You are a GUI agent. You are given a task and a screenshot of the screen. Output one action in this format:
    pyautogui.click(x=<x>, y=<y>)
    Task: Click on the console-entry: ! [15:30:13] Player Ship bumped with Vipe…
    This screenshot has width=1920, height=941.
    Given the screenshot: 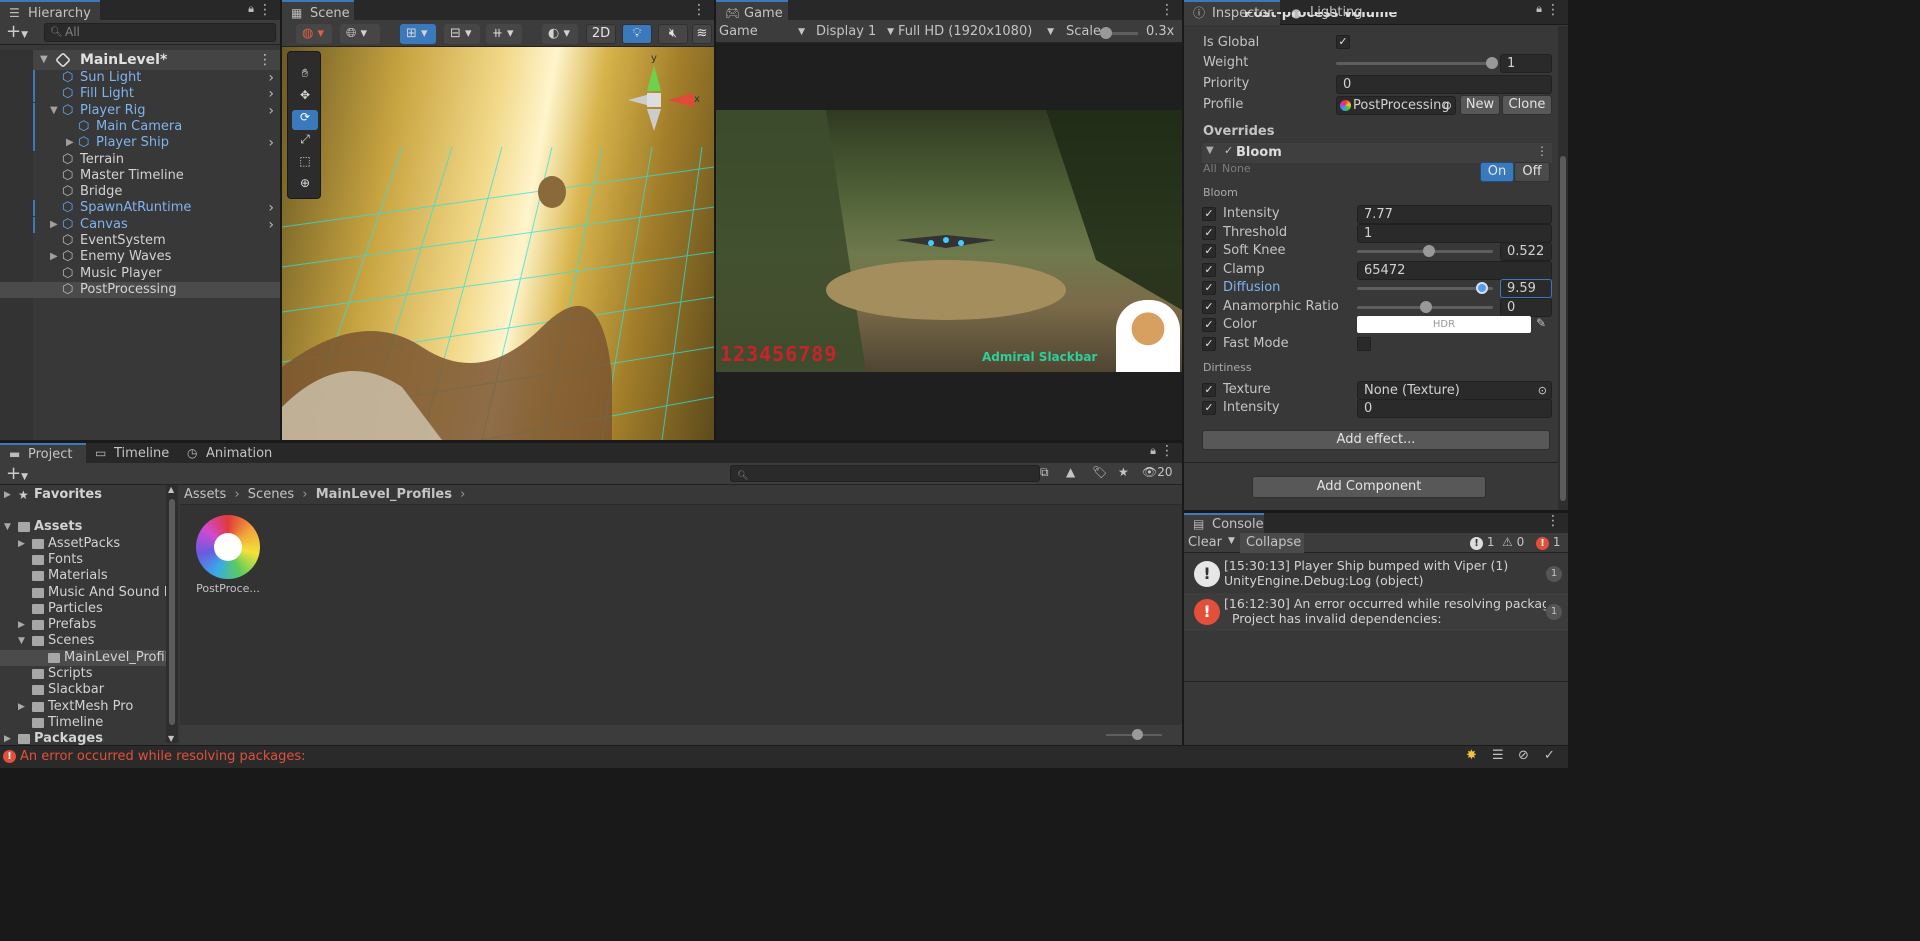 What is the action you would take?
    pyautogui.click(x=1376, y=574)
    